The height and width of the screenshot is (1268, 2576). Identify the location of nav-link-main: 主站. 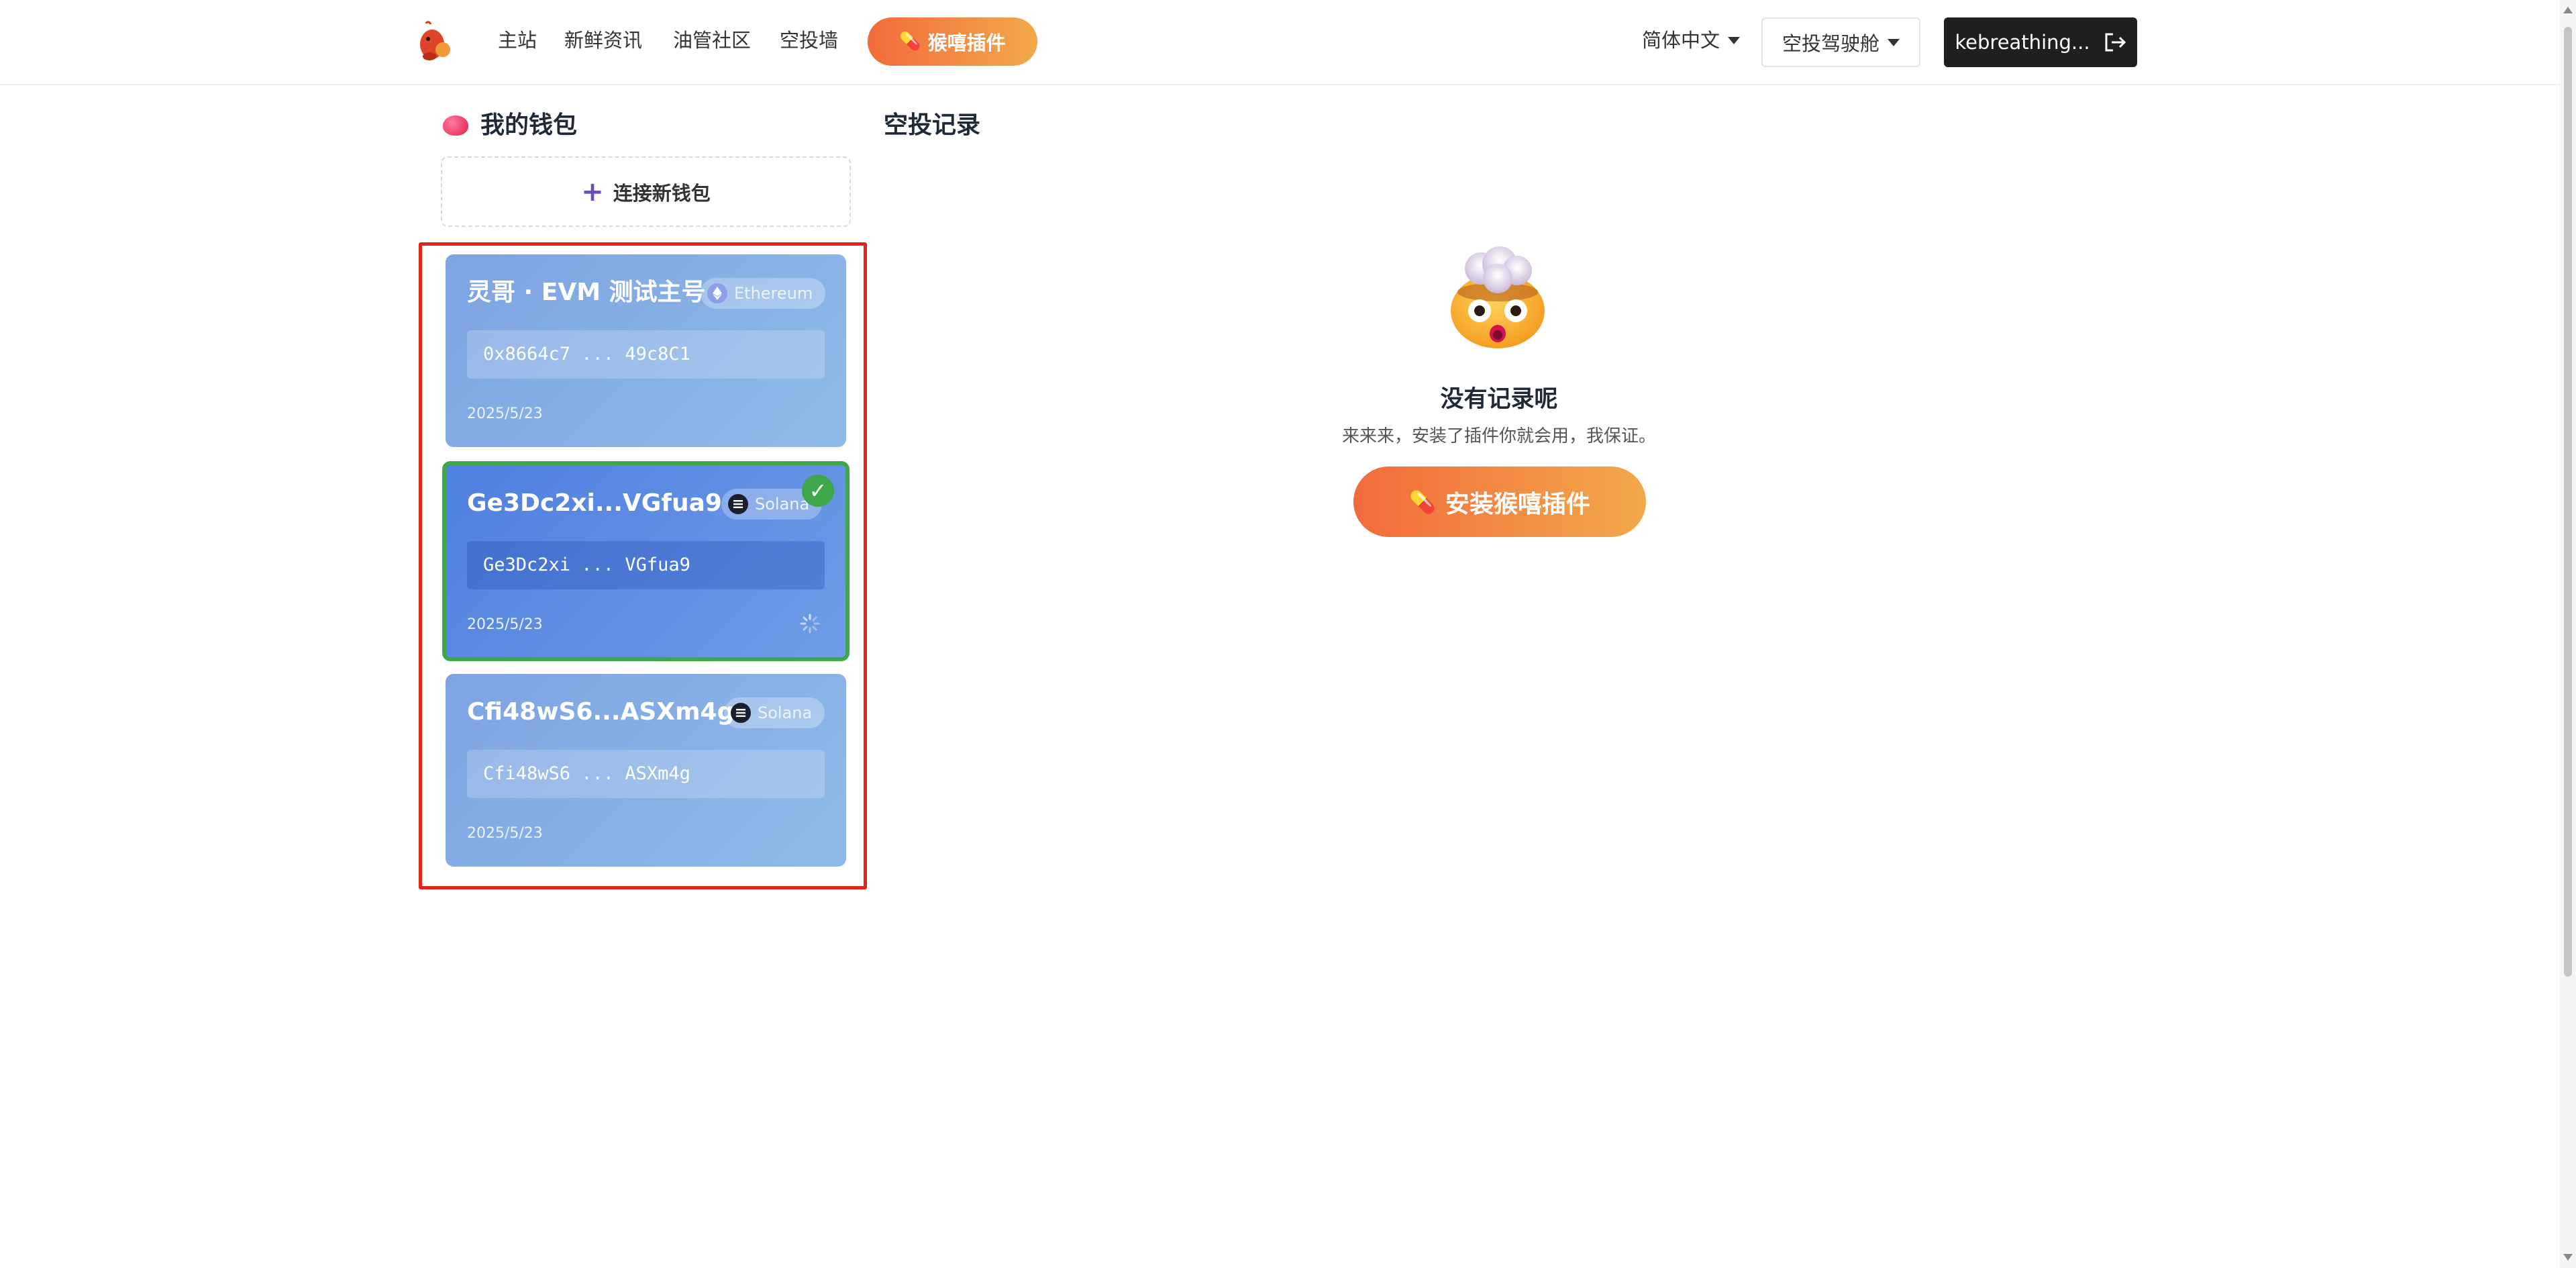
(517, 41).